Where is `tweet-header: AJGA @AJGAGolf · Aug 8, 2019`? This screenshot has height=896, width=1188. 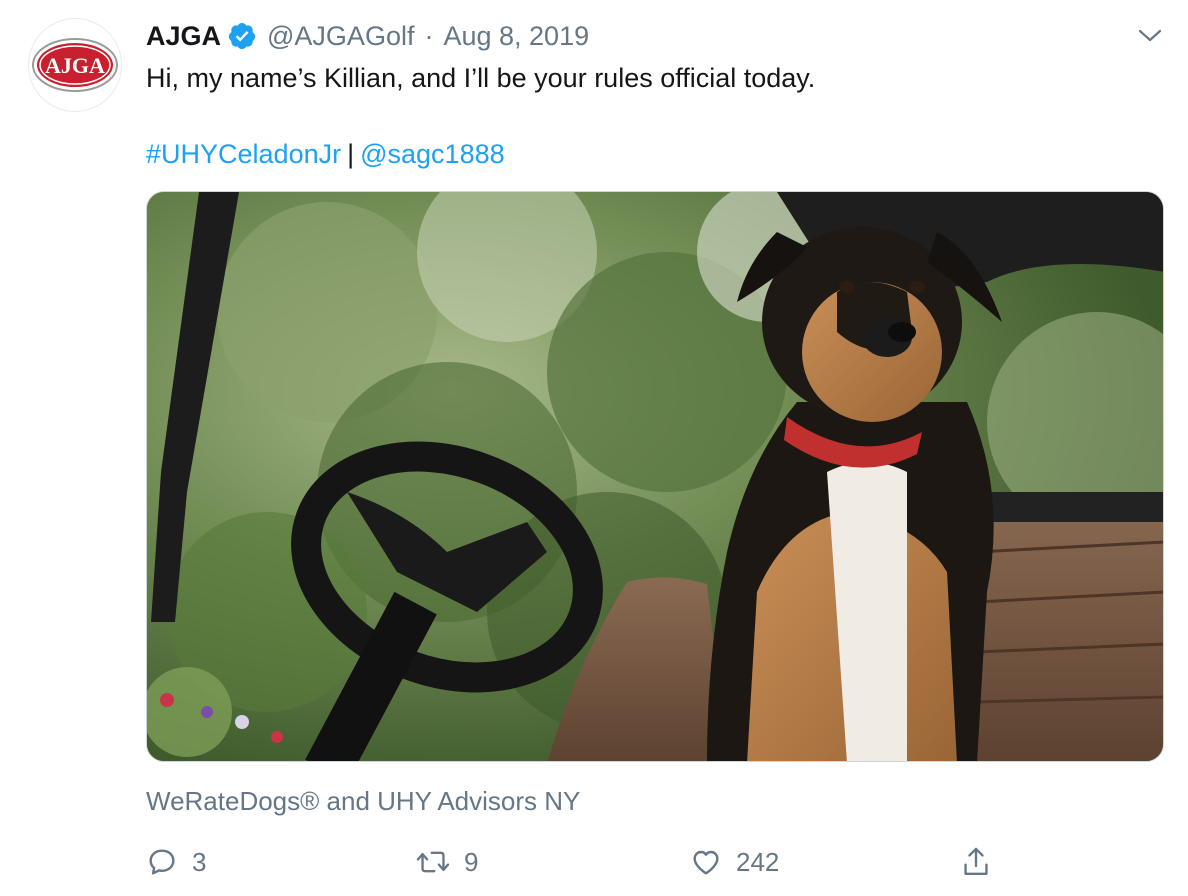
tweet-header: AJGA @AJGAGolf · Aug 8, 2019 is located at coordinates (367, 36).